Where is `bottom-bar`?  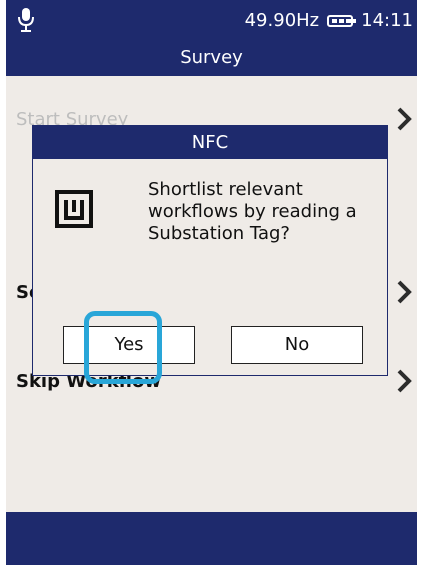 bottom-bar is located at coordinates (211, 538).